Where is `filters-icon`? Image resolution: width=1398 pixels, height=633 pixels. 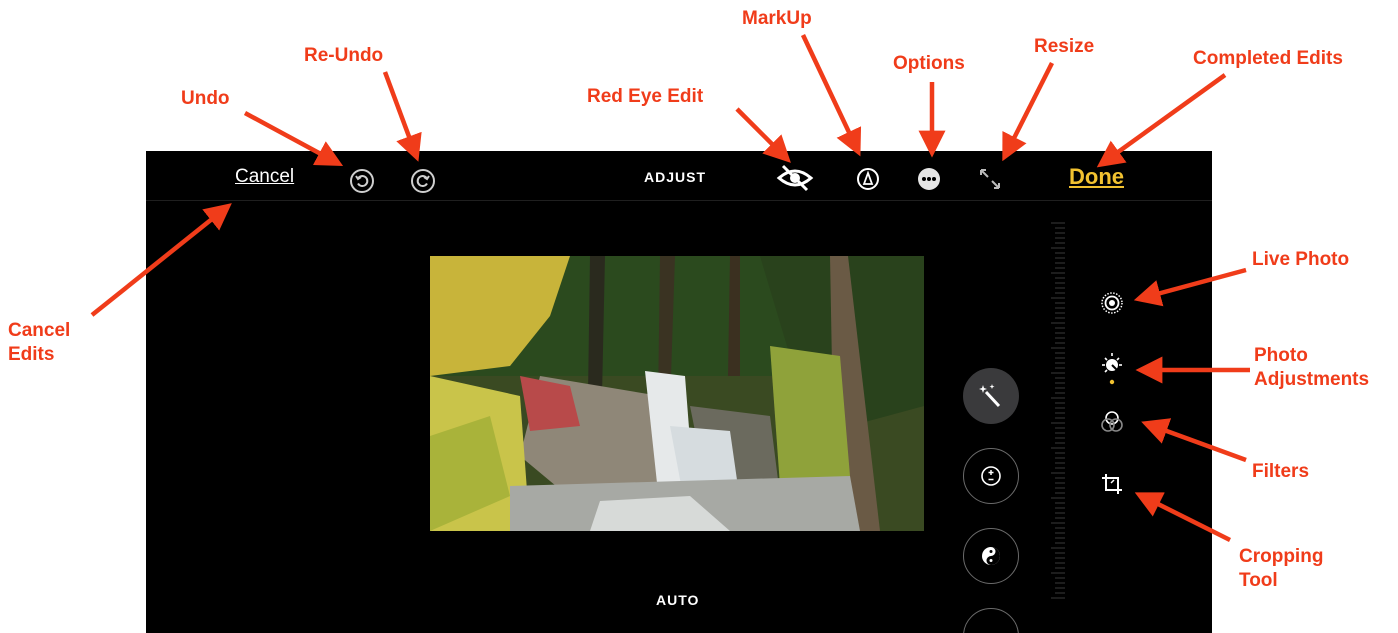
filters-icon is located at coordinates (1112, 422).